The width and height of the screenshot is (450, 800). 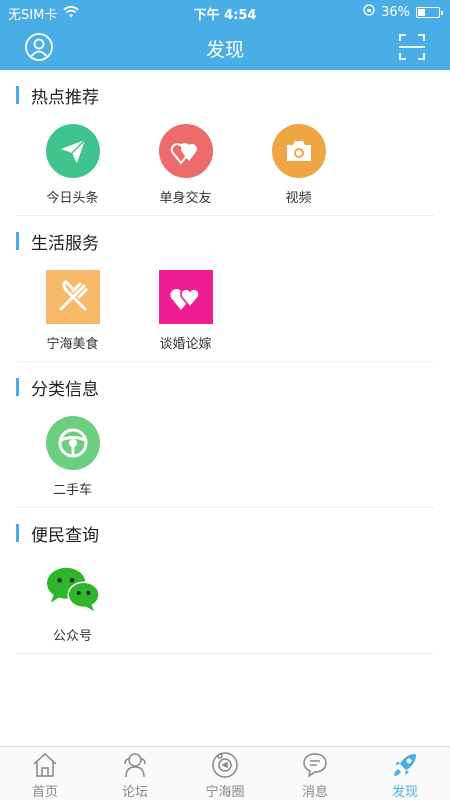 What do you see at coordinates (315, 765) in the screenshot?
I see `message-icon` at bounding box center [315, 765].